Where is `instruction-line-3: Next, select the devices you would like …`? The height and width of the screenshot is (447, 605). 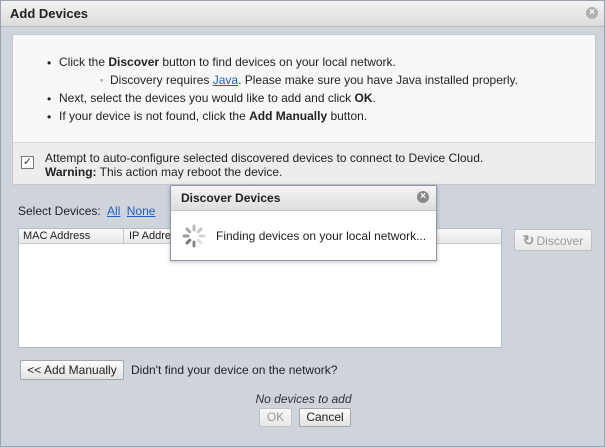
instruction-line-3: Next, select the devices you would like … is located at coordinates (217, 98).